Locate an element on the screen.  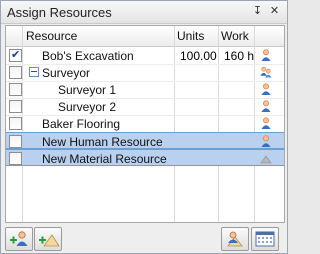
resource-name: Surveyor 1 is located at coordinates (87, 90).